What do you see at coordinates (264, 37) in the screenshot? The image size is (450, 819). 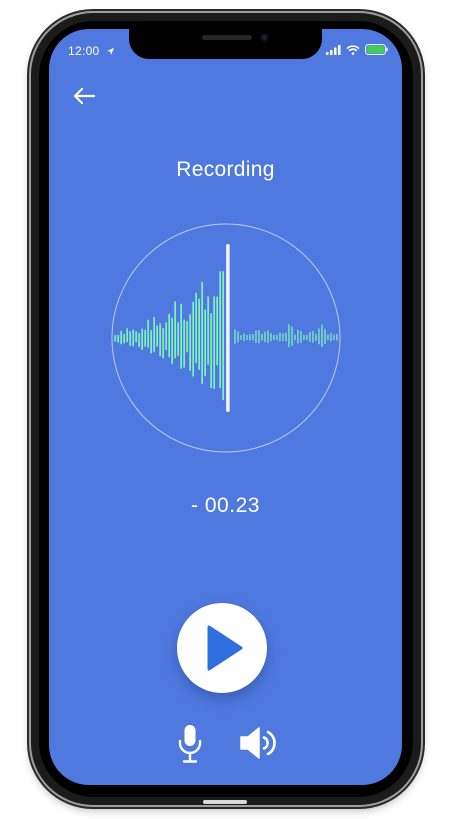 I see `front-camera` at bounding box center [264, 37].